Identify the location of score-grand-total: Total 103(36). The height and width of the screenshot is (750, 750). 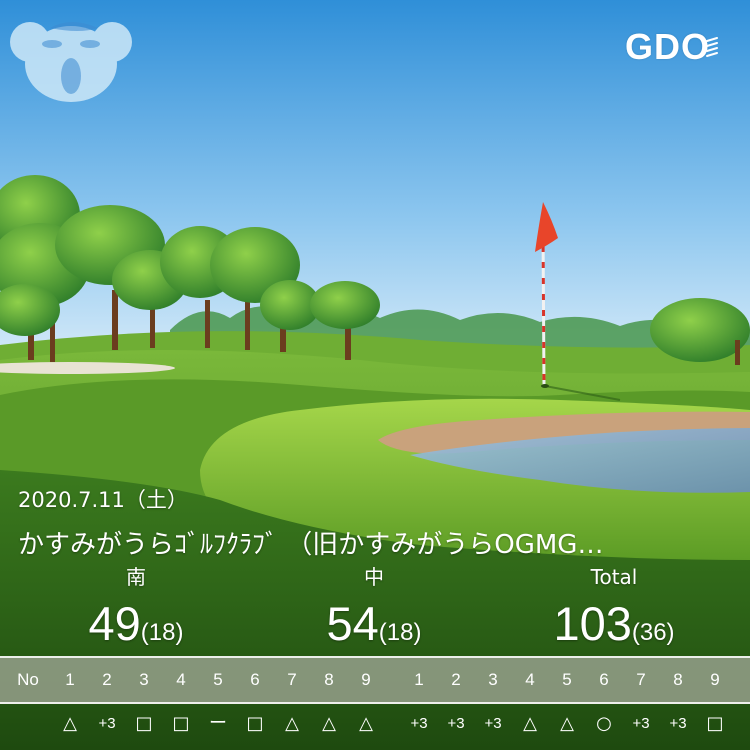
(614, 607).